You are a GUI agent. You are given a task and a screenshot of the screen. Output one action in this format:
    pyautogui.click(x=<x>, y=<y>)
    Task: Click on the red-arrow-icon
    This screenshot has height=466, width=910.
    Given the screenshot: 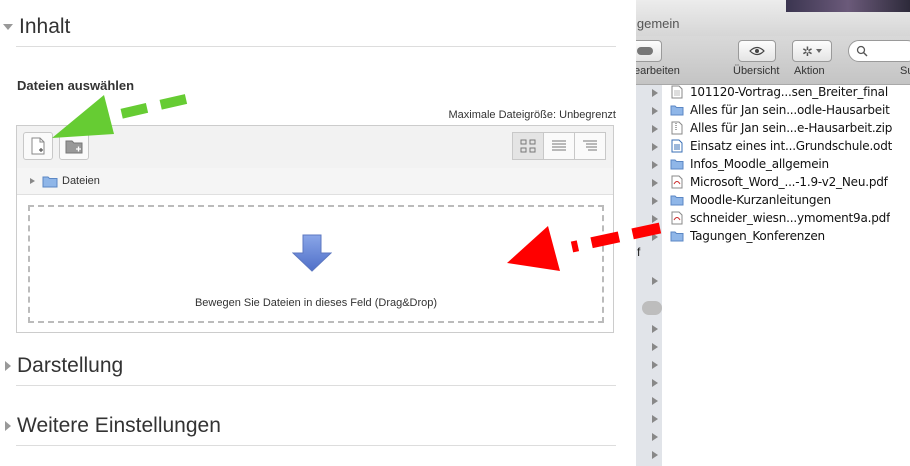 What is the action you would take?
    pyautogui.click(x=584, y=246)
    